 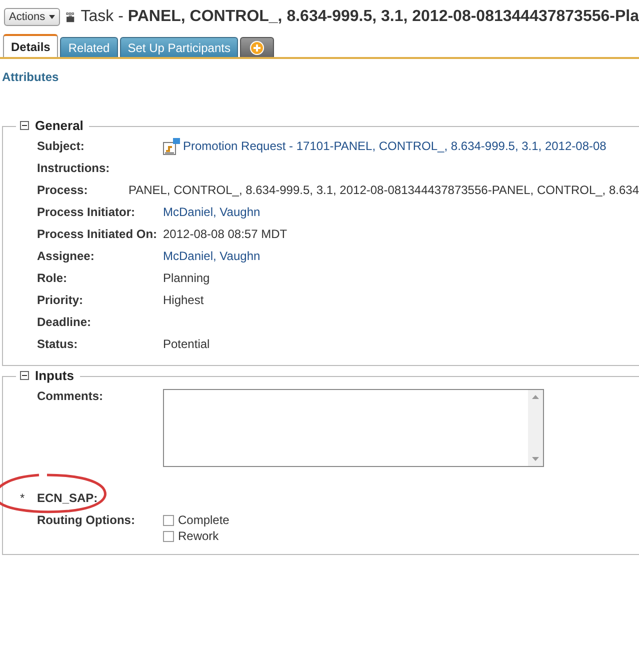 I want to click on tab: Details, so click(x=30, y=45).